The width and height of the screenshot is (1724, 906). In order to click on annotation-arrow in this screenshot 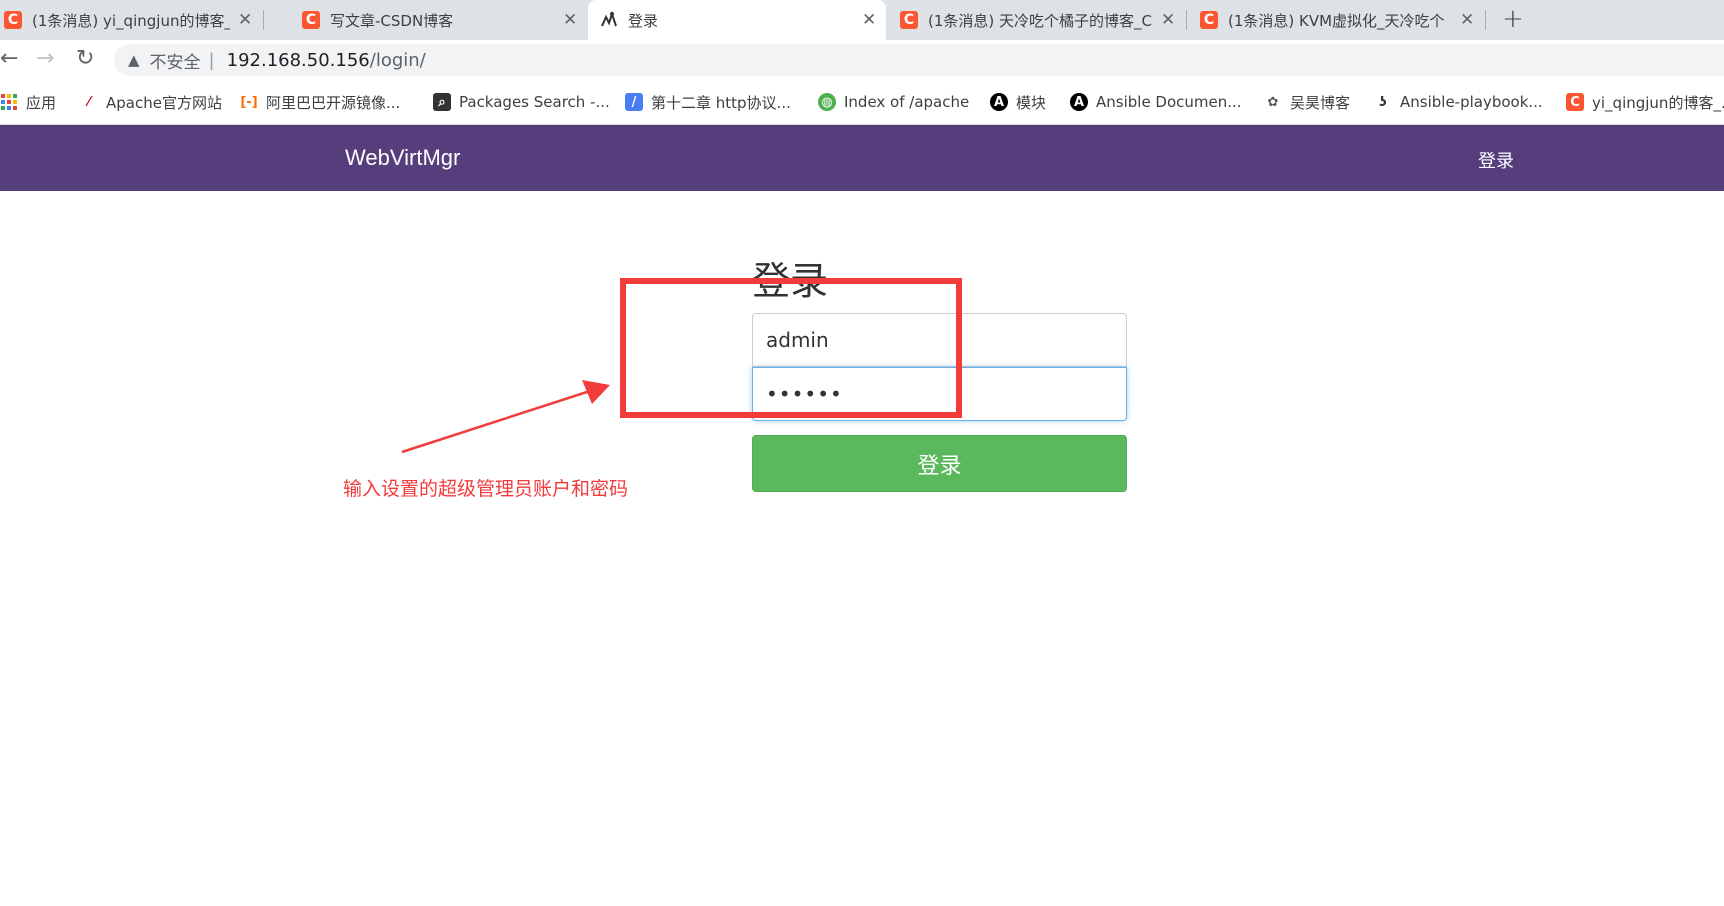, I will do `click(505, 417)`.